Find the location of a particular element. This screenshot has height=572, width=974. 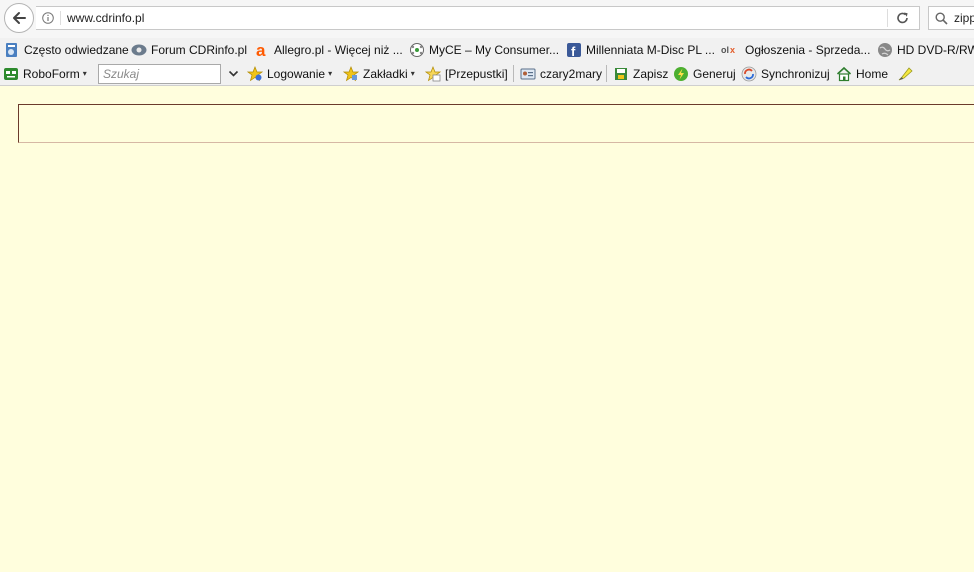

info-icon is located at coordinates (48, 18).